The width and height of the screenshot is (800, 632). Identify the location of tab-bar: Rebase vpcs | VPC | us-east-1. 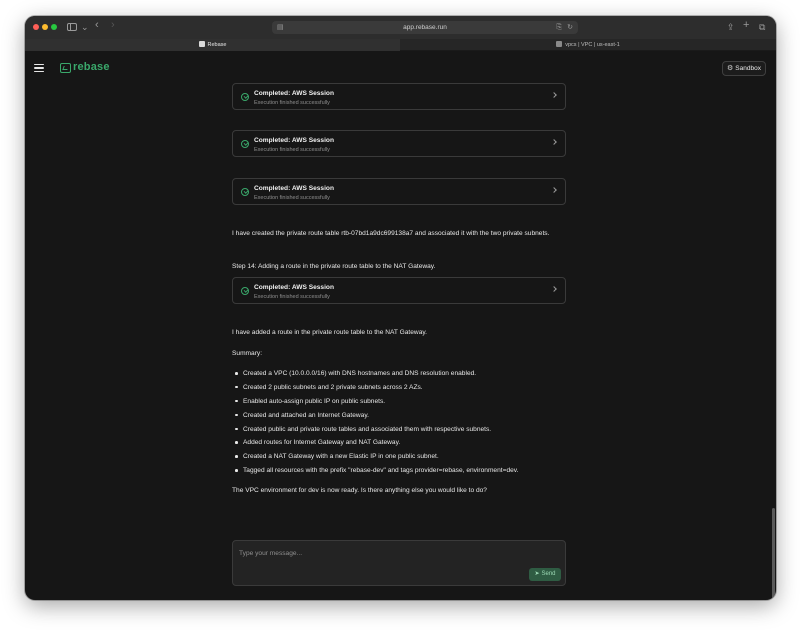
(400, 45).